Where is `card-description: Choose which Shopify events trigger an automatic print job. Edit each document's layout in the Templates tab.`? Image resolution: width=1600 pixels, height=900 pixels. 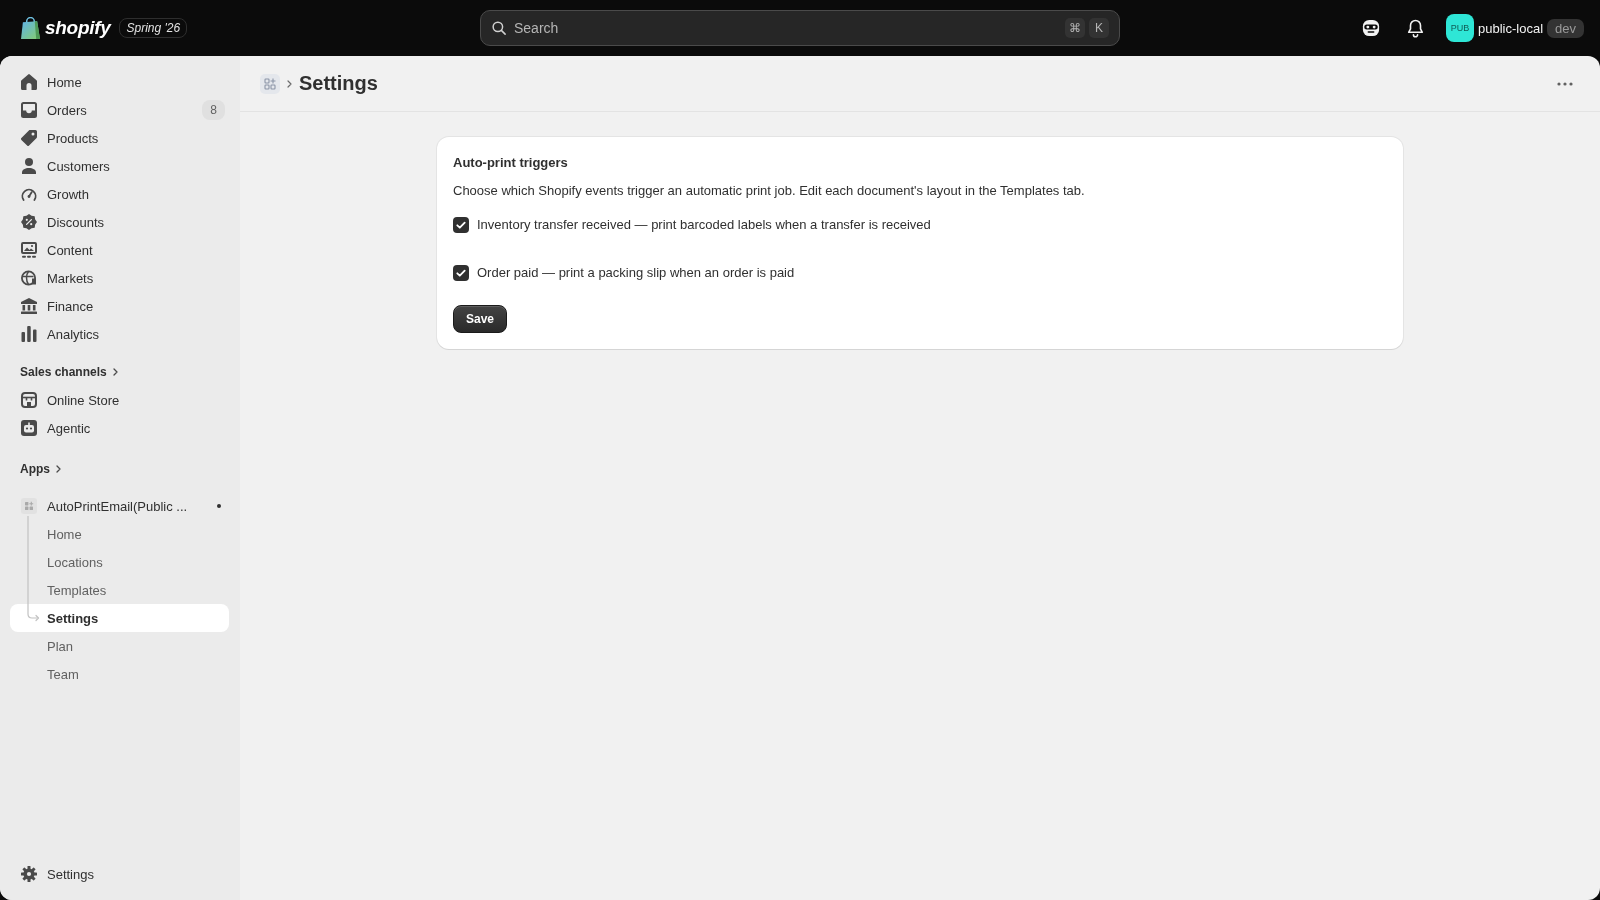
card-description: Choose which Shopify events trigger an automatic print job. Edit each document's layout in the Templates tab. is located at coordinates (769, 191).